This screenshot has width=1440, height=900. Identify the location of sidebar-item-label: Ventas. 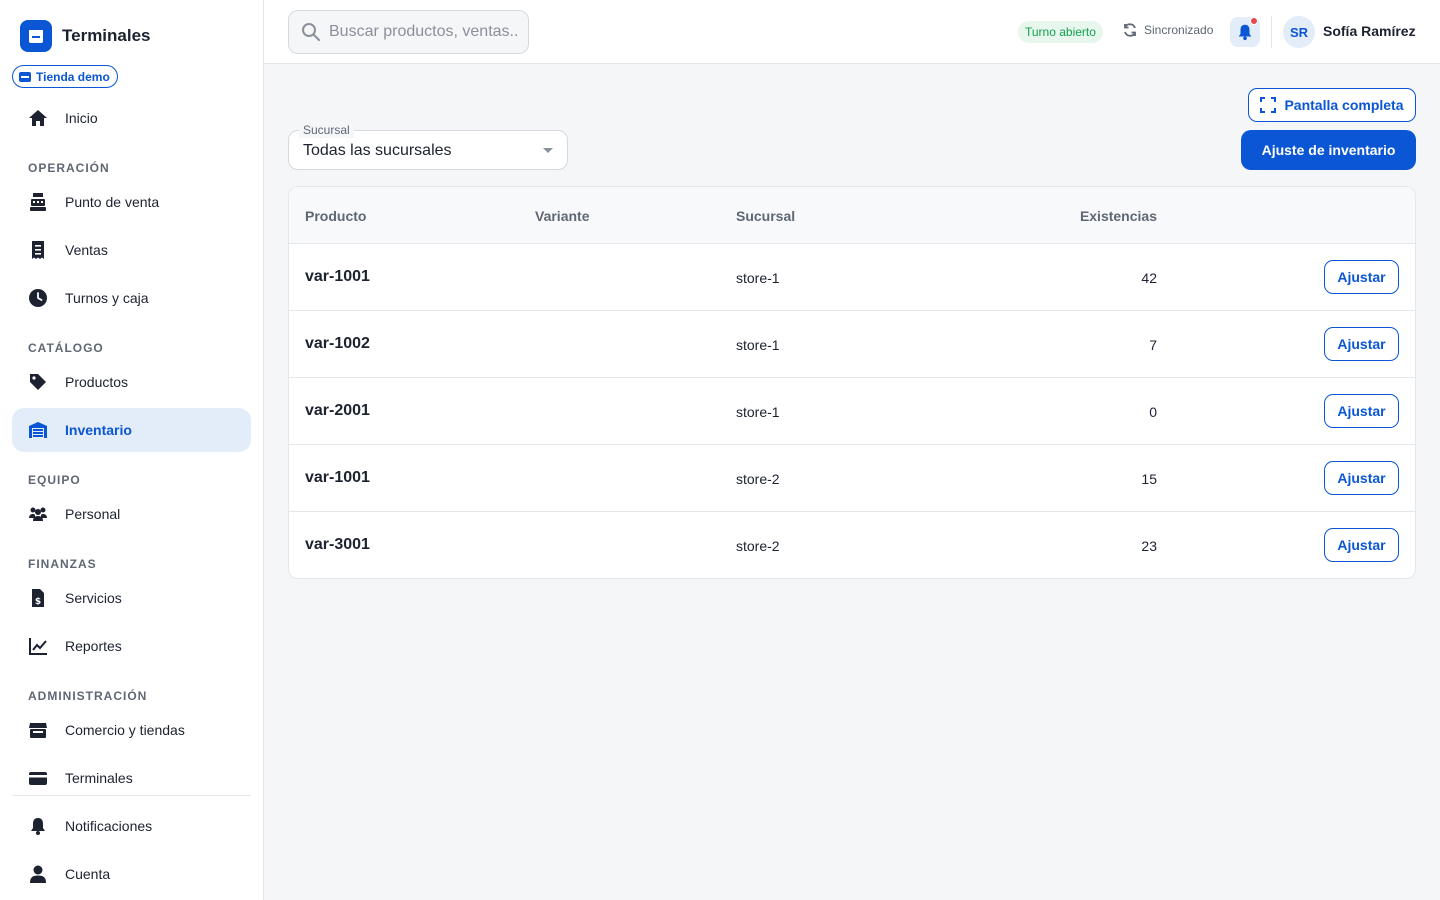
(86, 250).